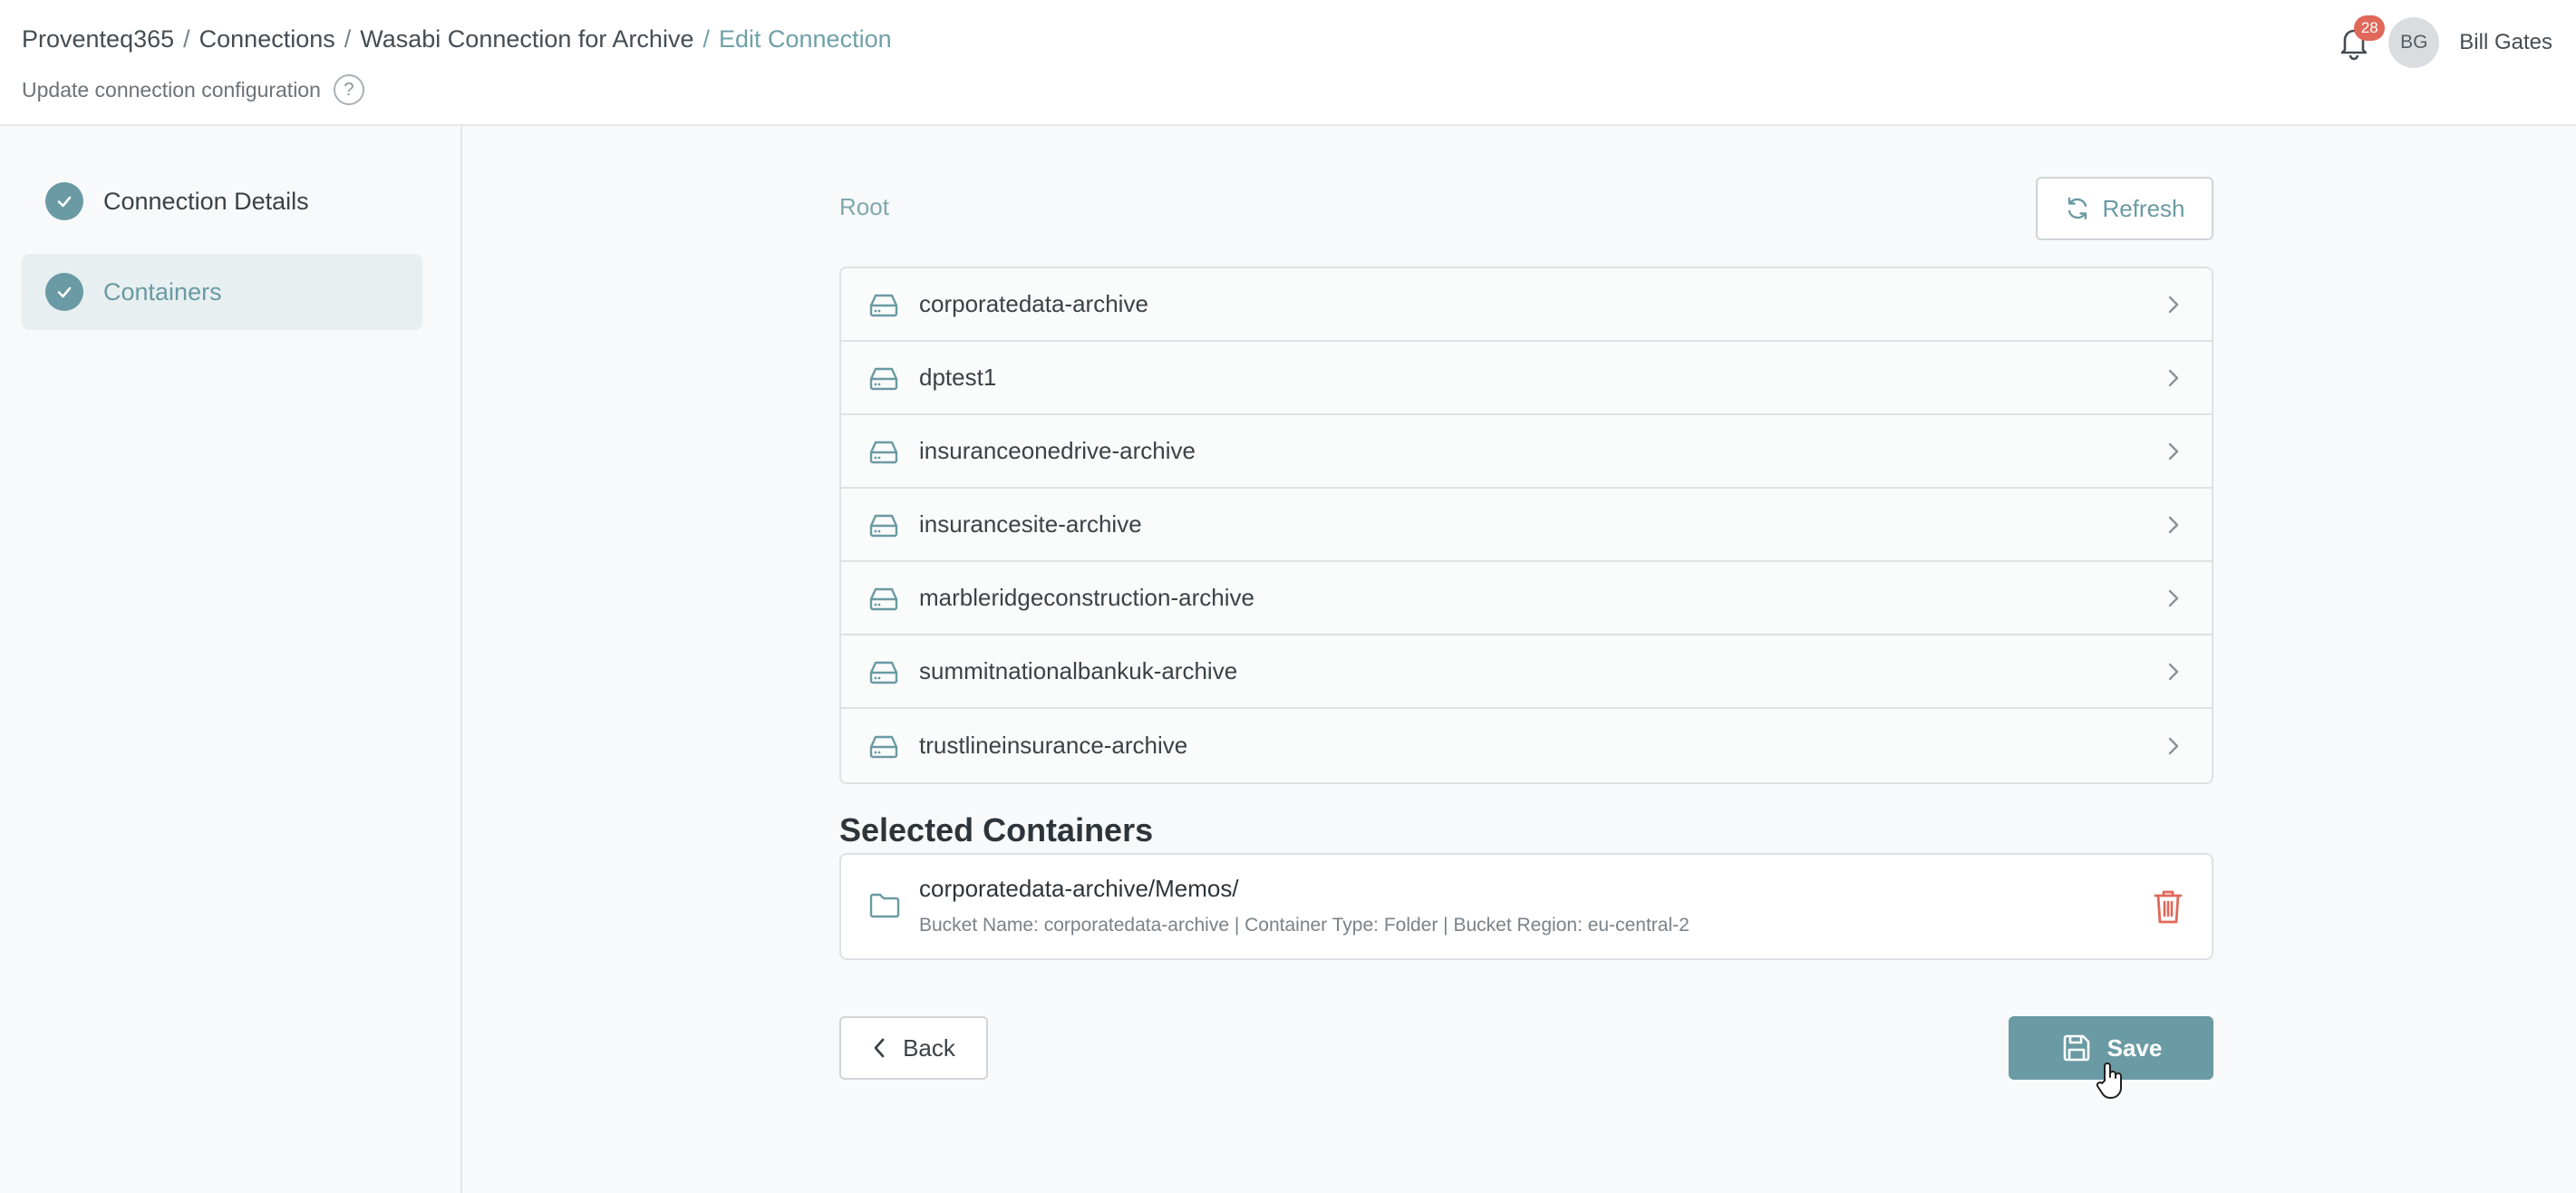  I want to click on avatar: BG, so click(2414, 42).